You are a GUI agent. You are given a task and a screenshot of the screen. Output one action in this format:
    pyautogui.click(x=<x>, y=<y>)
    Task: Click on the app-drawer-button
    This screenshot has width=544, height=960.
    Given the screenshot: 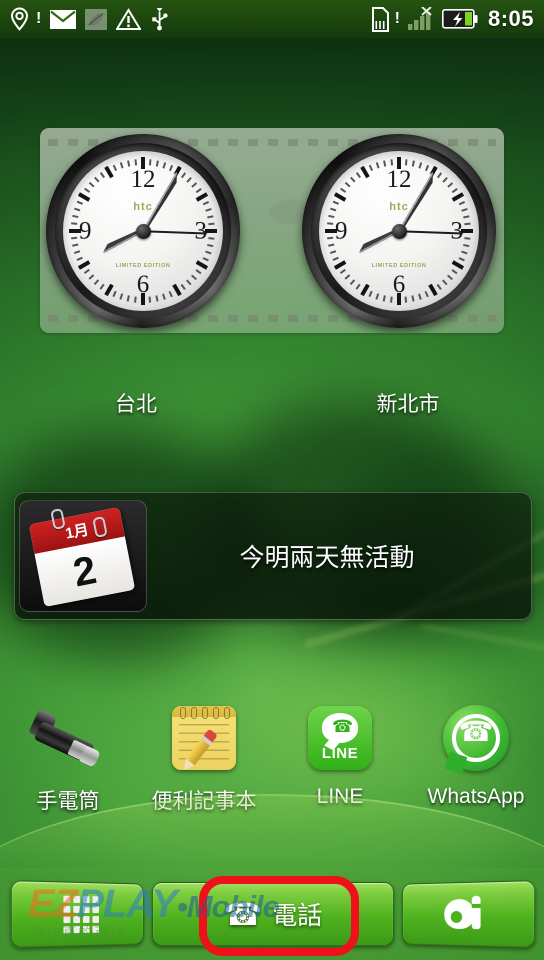 What is the action you would take?
    pyautogui.click(x=77, y=914)
    